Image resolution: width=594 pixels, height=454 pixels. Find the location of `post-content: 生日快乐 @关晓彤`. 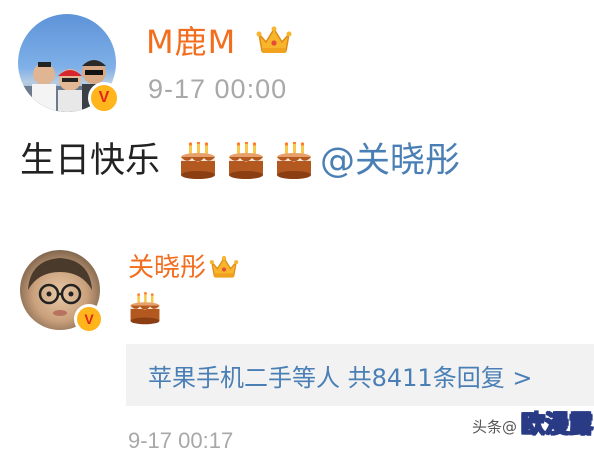

post-content: 生日快乐 @关晓彤 is located at coordinates (240, 161).